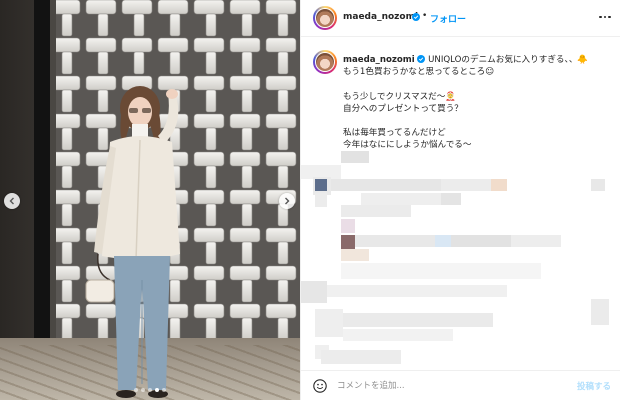 The width and height of the screenshot is (620, 400). I want to click on post-header: maeda_nozomi • フォロー, so click(460, 18).